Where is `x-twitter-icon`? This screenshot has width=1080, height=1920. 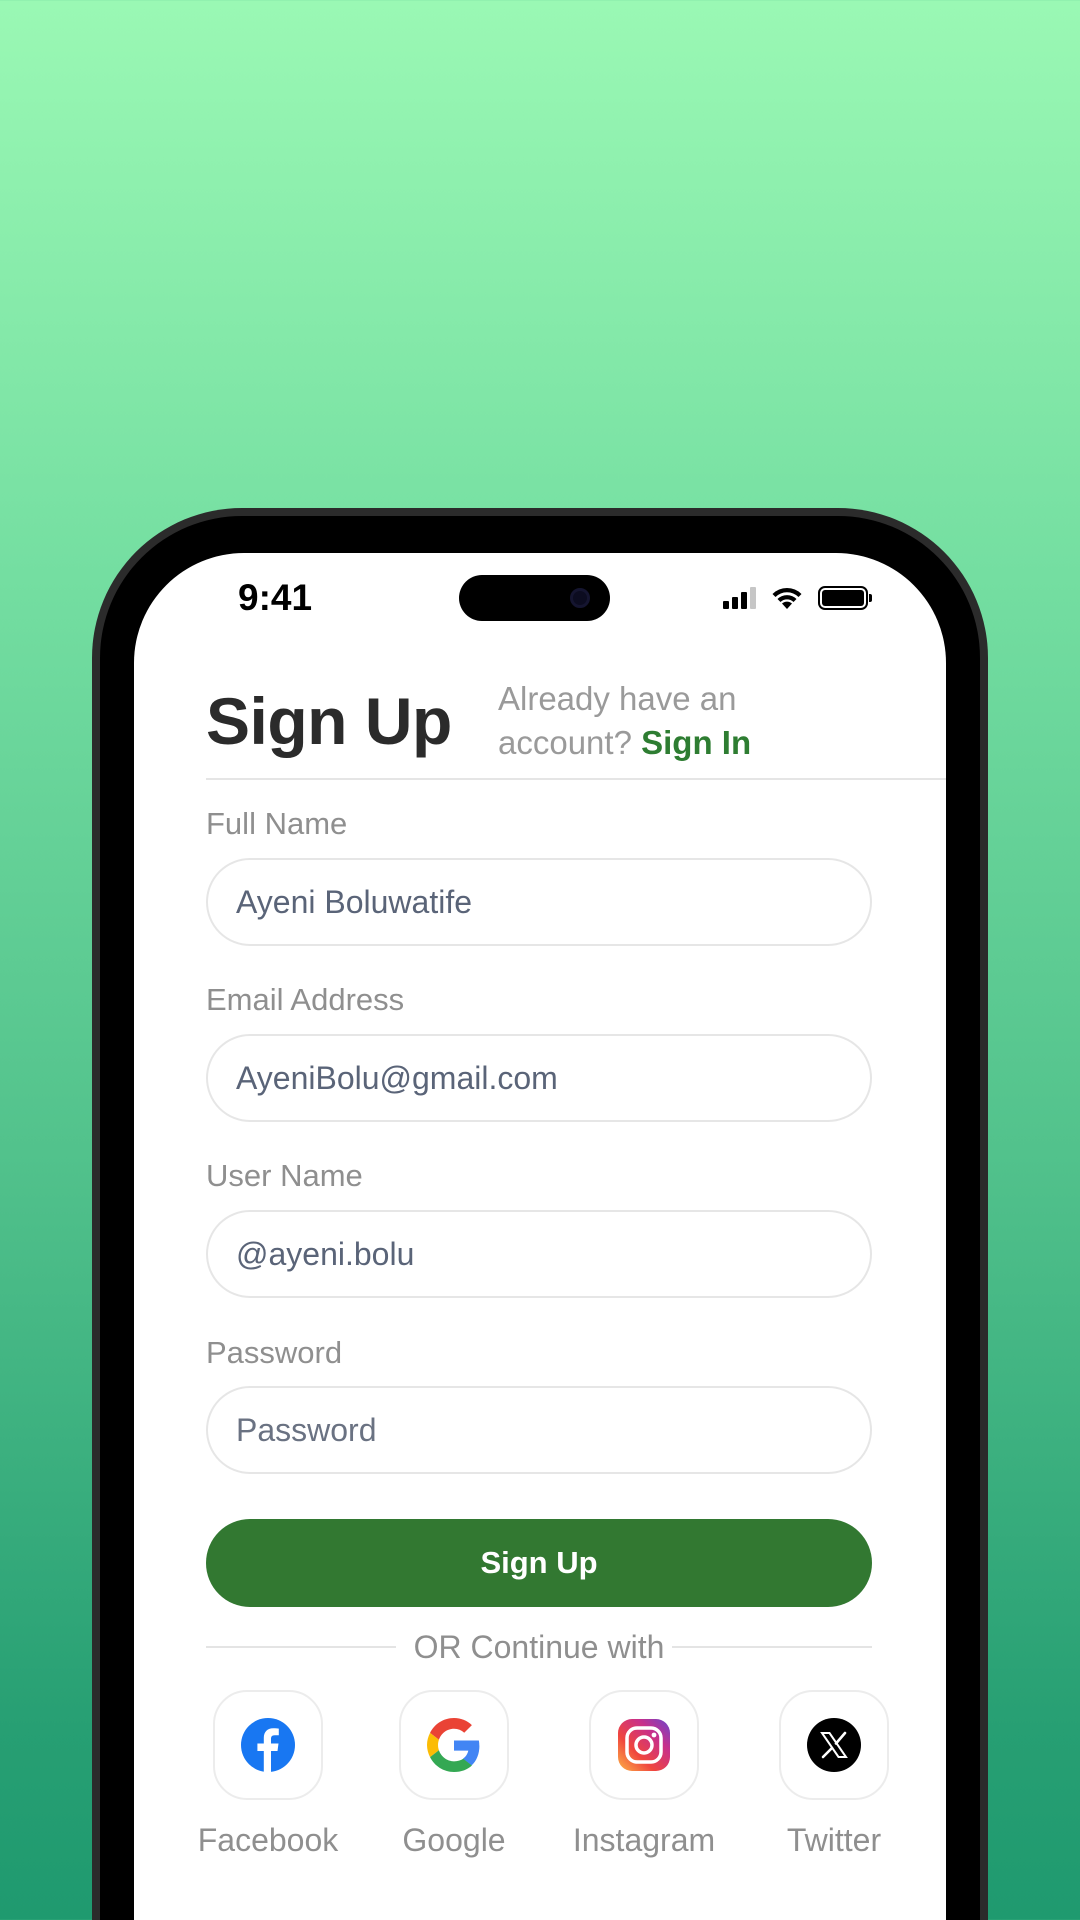 x-twitter-icon is located at coordinates (834, 1745).